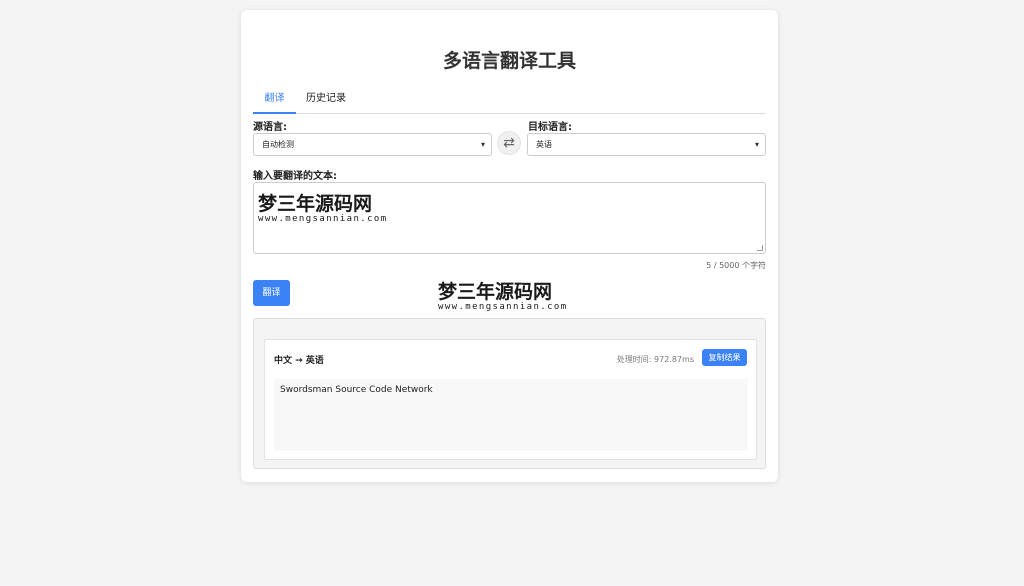 The height and width of the screenshot is (586, 1024). Describe the element at coordinates (550, 127) in the screenshot. I see `target-language-label: 目标语言:` at that location.